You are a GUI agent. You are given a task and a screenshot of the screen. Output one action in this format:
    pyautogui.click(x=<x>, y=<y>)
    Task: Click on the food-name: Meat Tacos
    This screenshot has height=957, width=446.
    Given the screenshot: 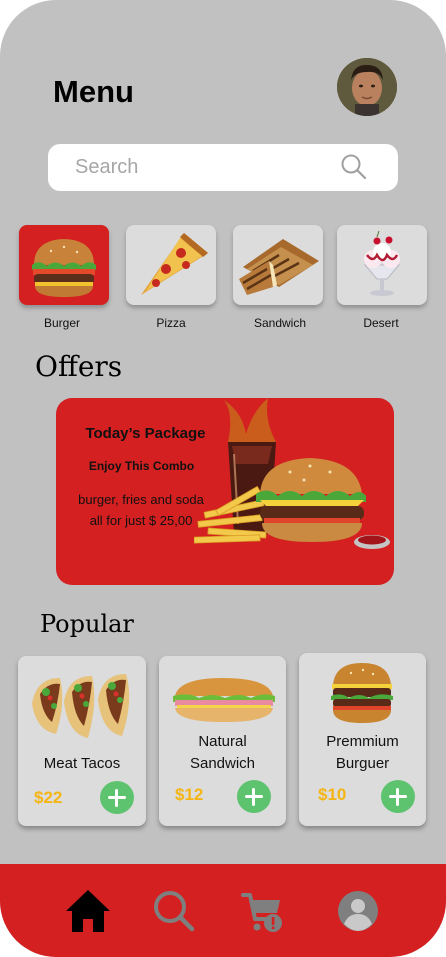 What is the action you would take?
    pyautogui.click(x=82, y=764)
    